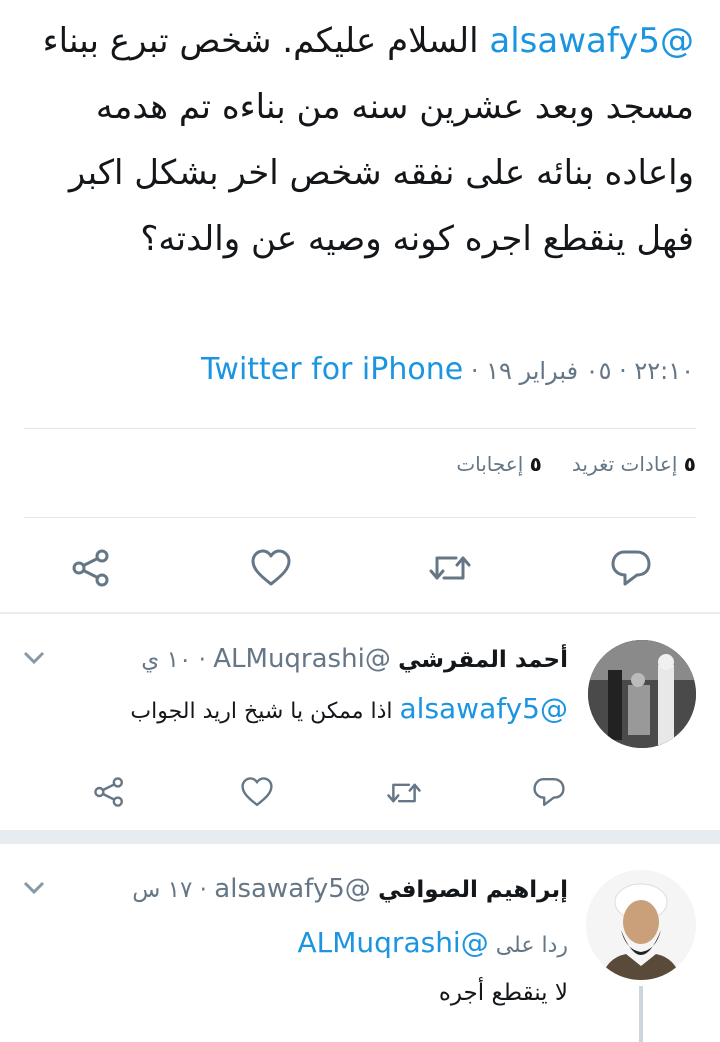 Image resolution: width=720 pixels, height=1042 pixels. Describe the element at coordinates (624, 464) in the screenshot. I see `retweets-label: إعادات تغريد` at that location.